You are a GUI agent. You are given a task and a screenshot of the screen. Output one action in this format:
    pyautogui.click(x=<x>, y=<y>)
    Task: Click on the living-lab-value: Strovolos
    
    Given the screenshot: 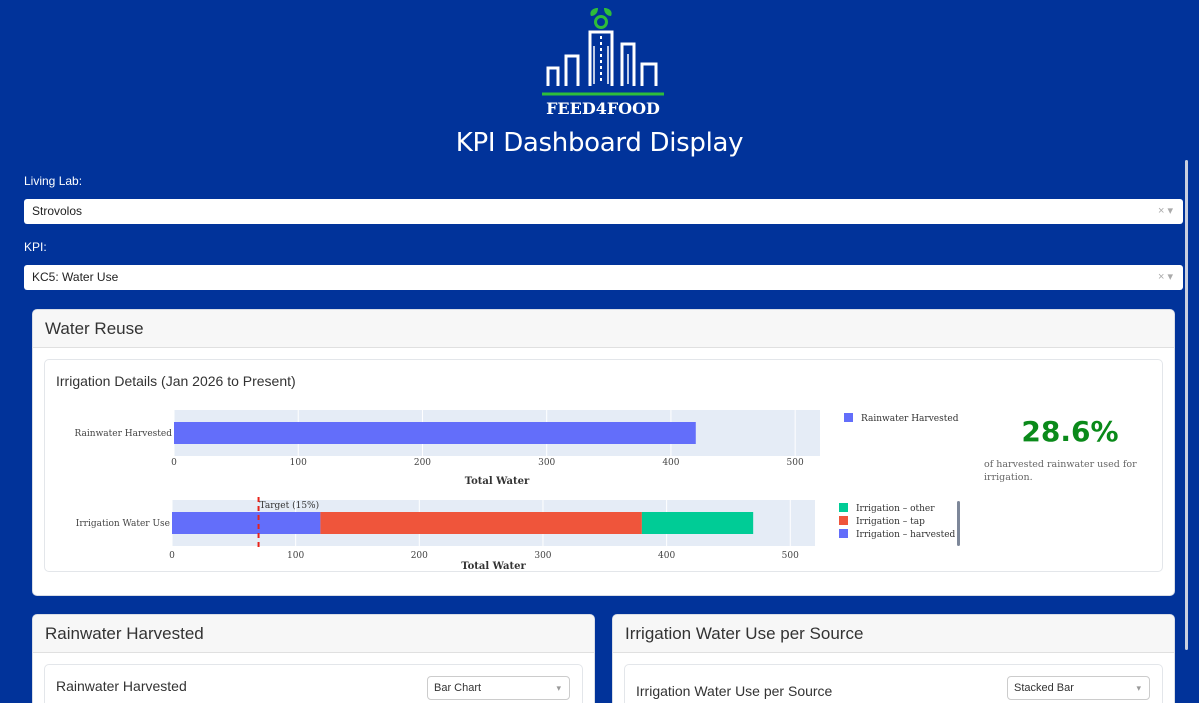 What is the action you would take?
    pyautogui.click(x=57, y=211)
    